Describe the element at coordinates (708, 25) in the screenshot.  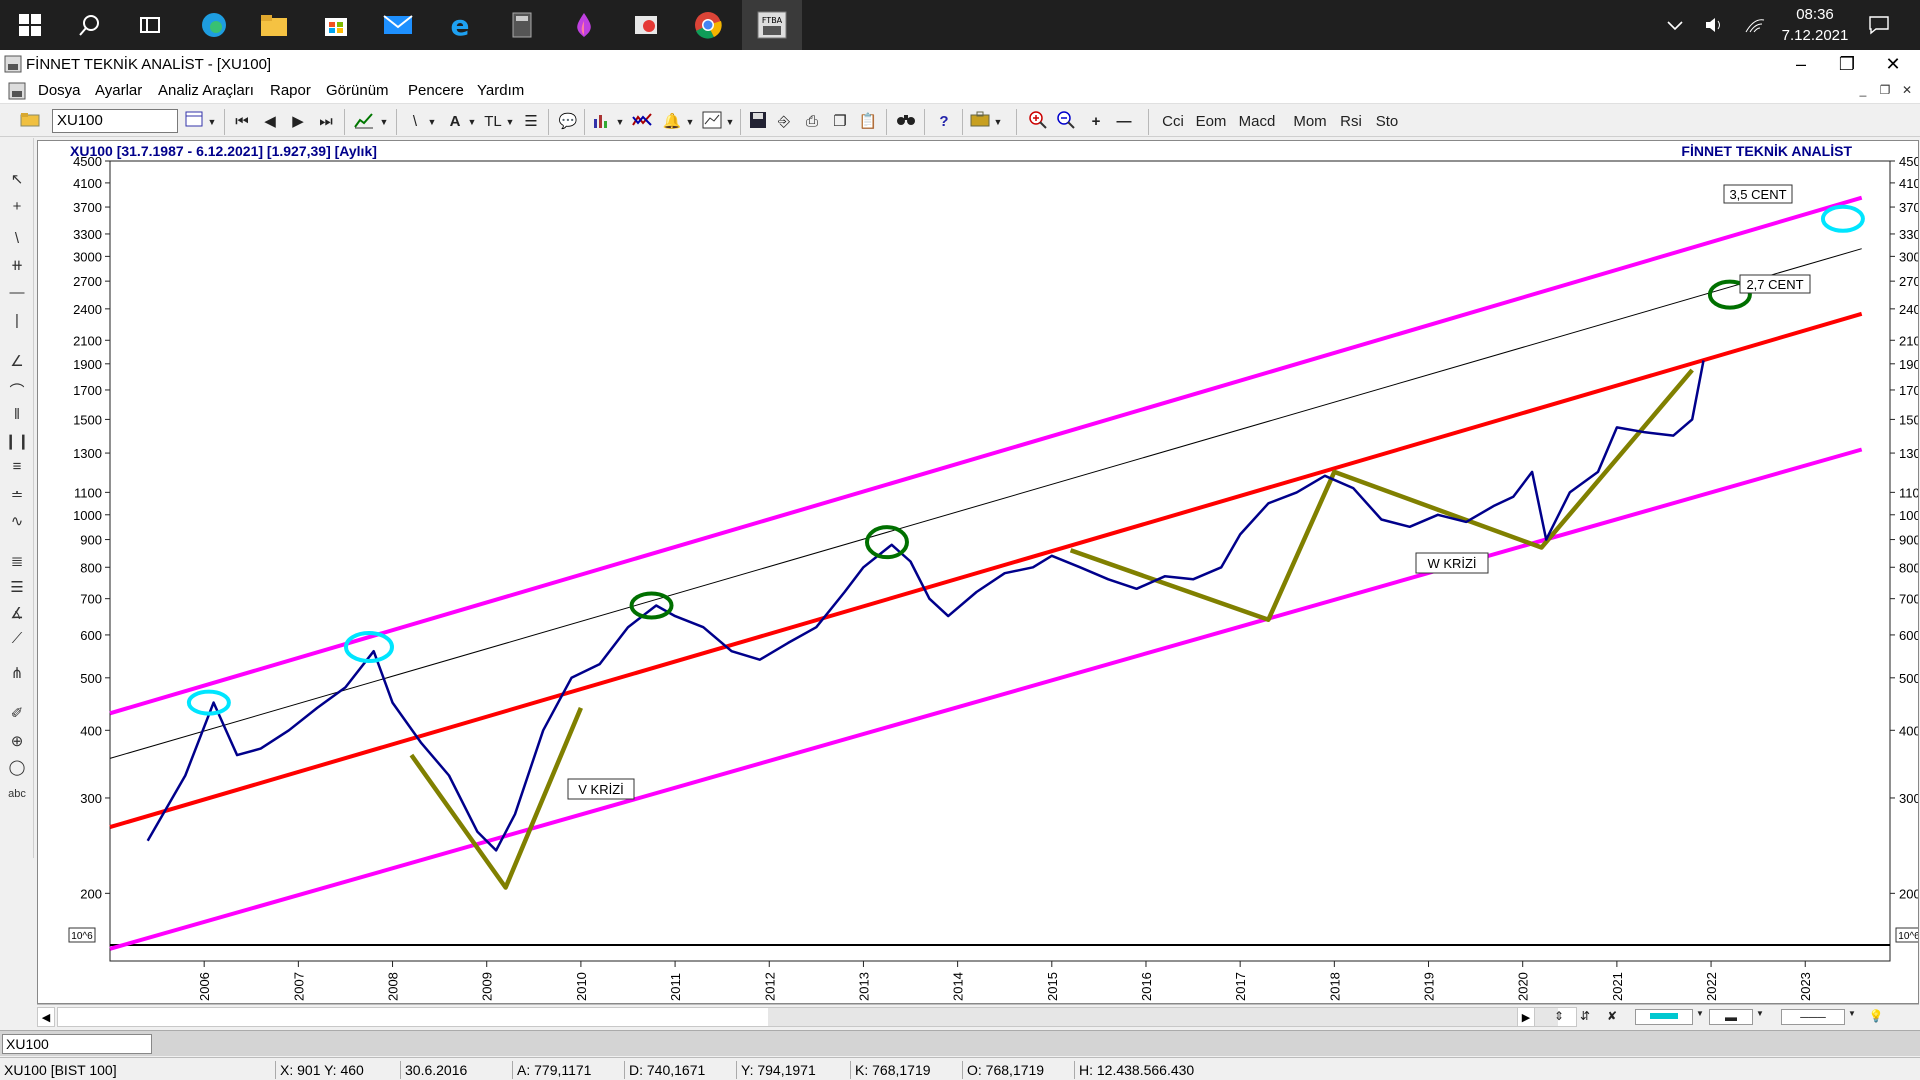
I see `chrome-icon` at that location.